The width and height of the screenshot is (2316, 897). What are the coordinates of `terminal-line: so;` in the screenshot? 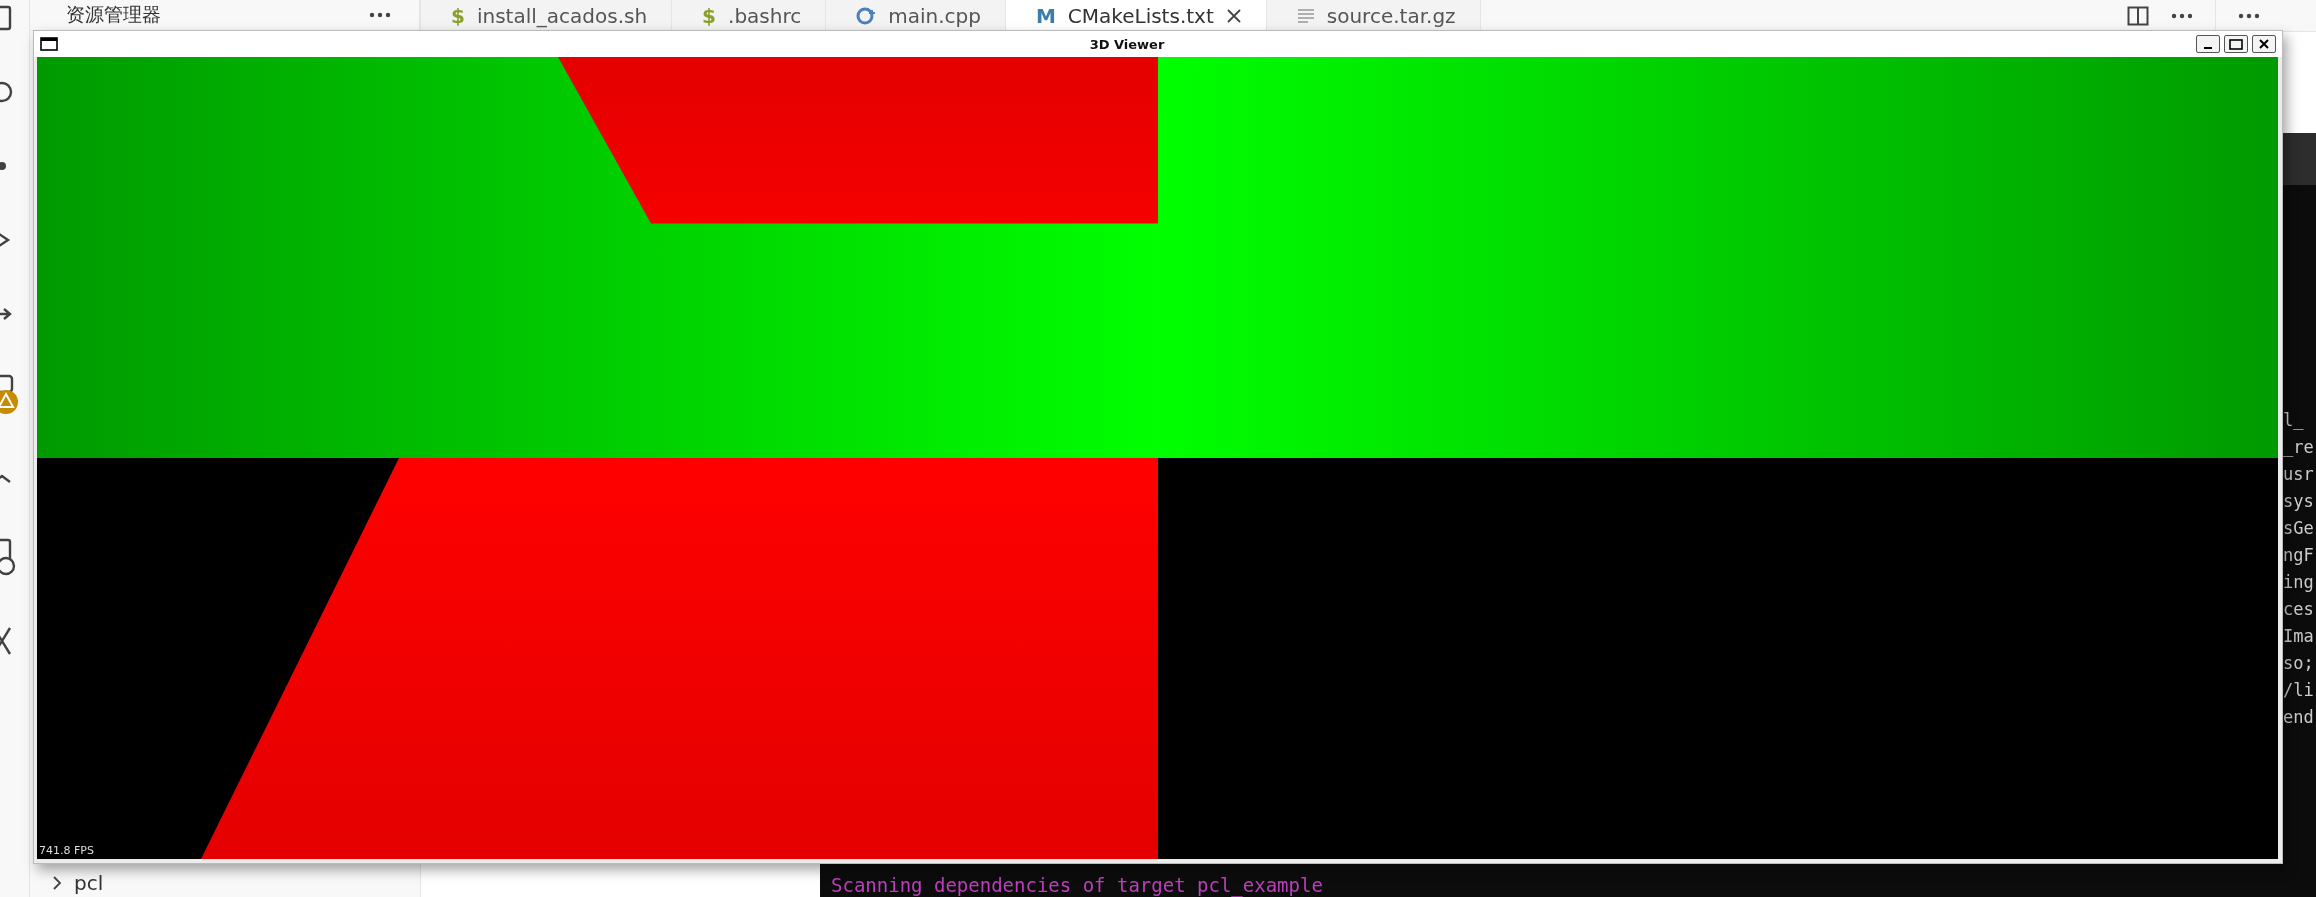 It's located at (2299, 663).